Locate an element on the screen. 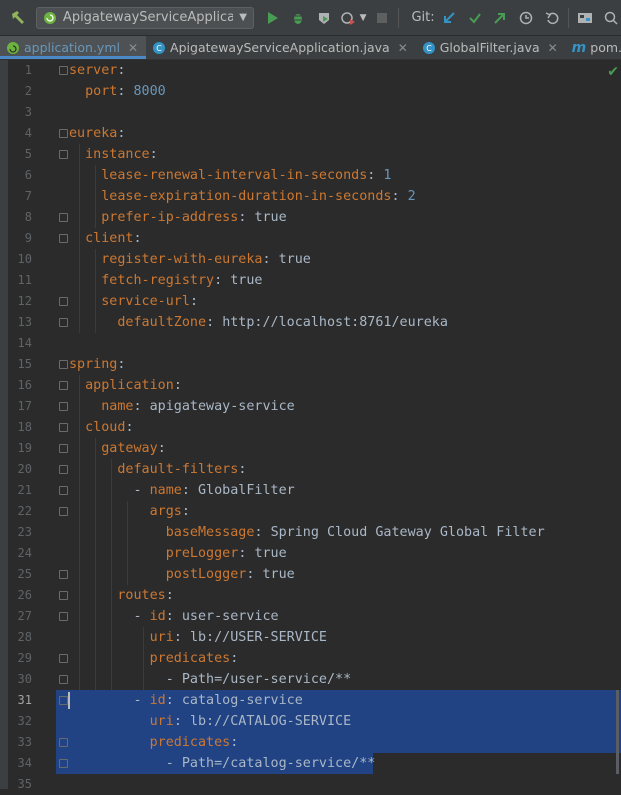  code-line: 18 cloud: is located at coordinates (314, 427).